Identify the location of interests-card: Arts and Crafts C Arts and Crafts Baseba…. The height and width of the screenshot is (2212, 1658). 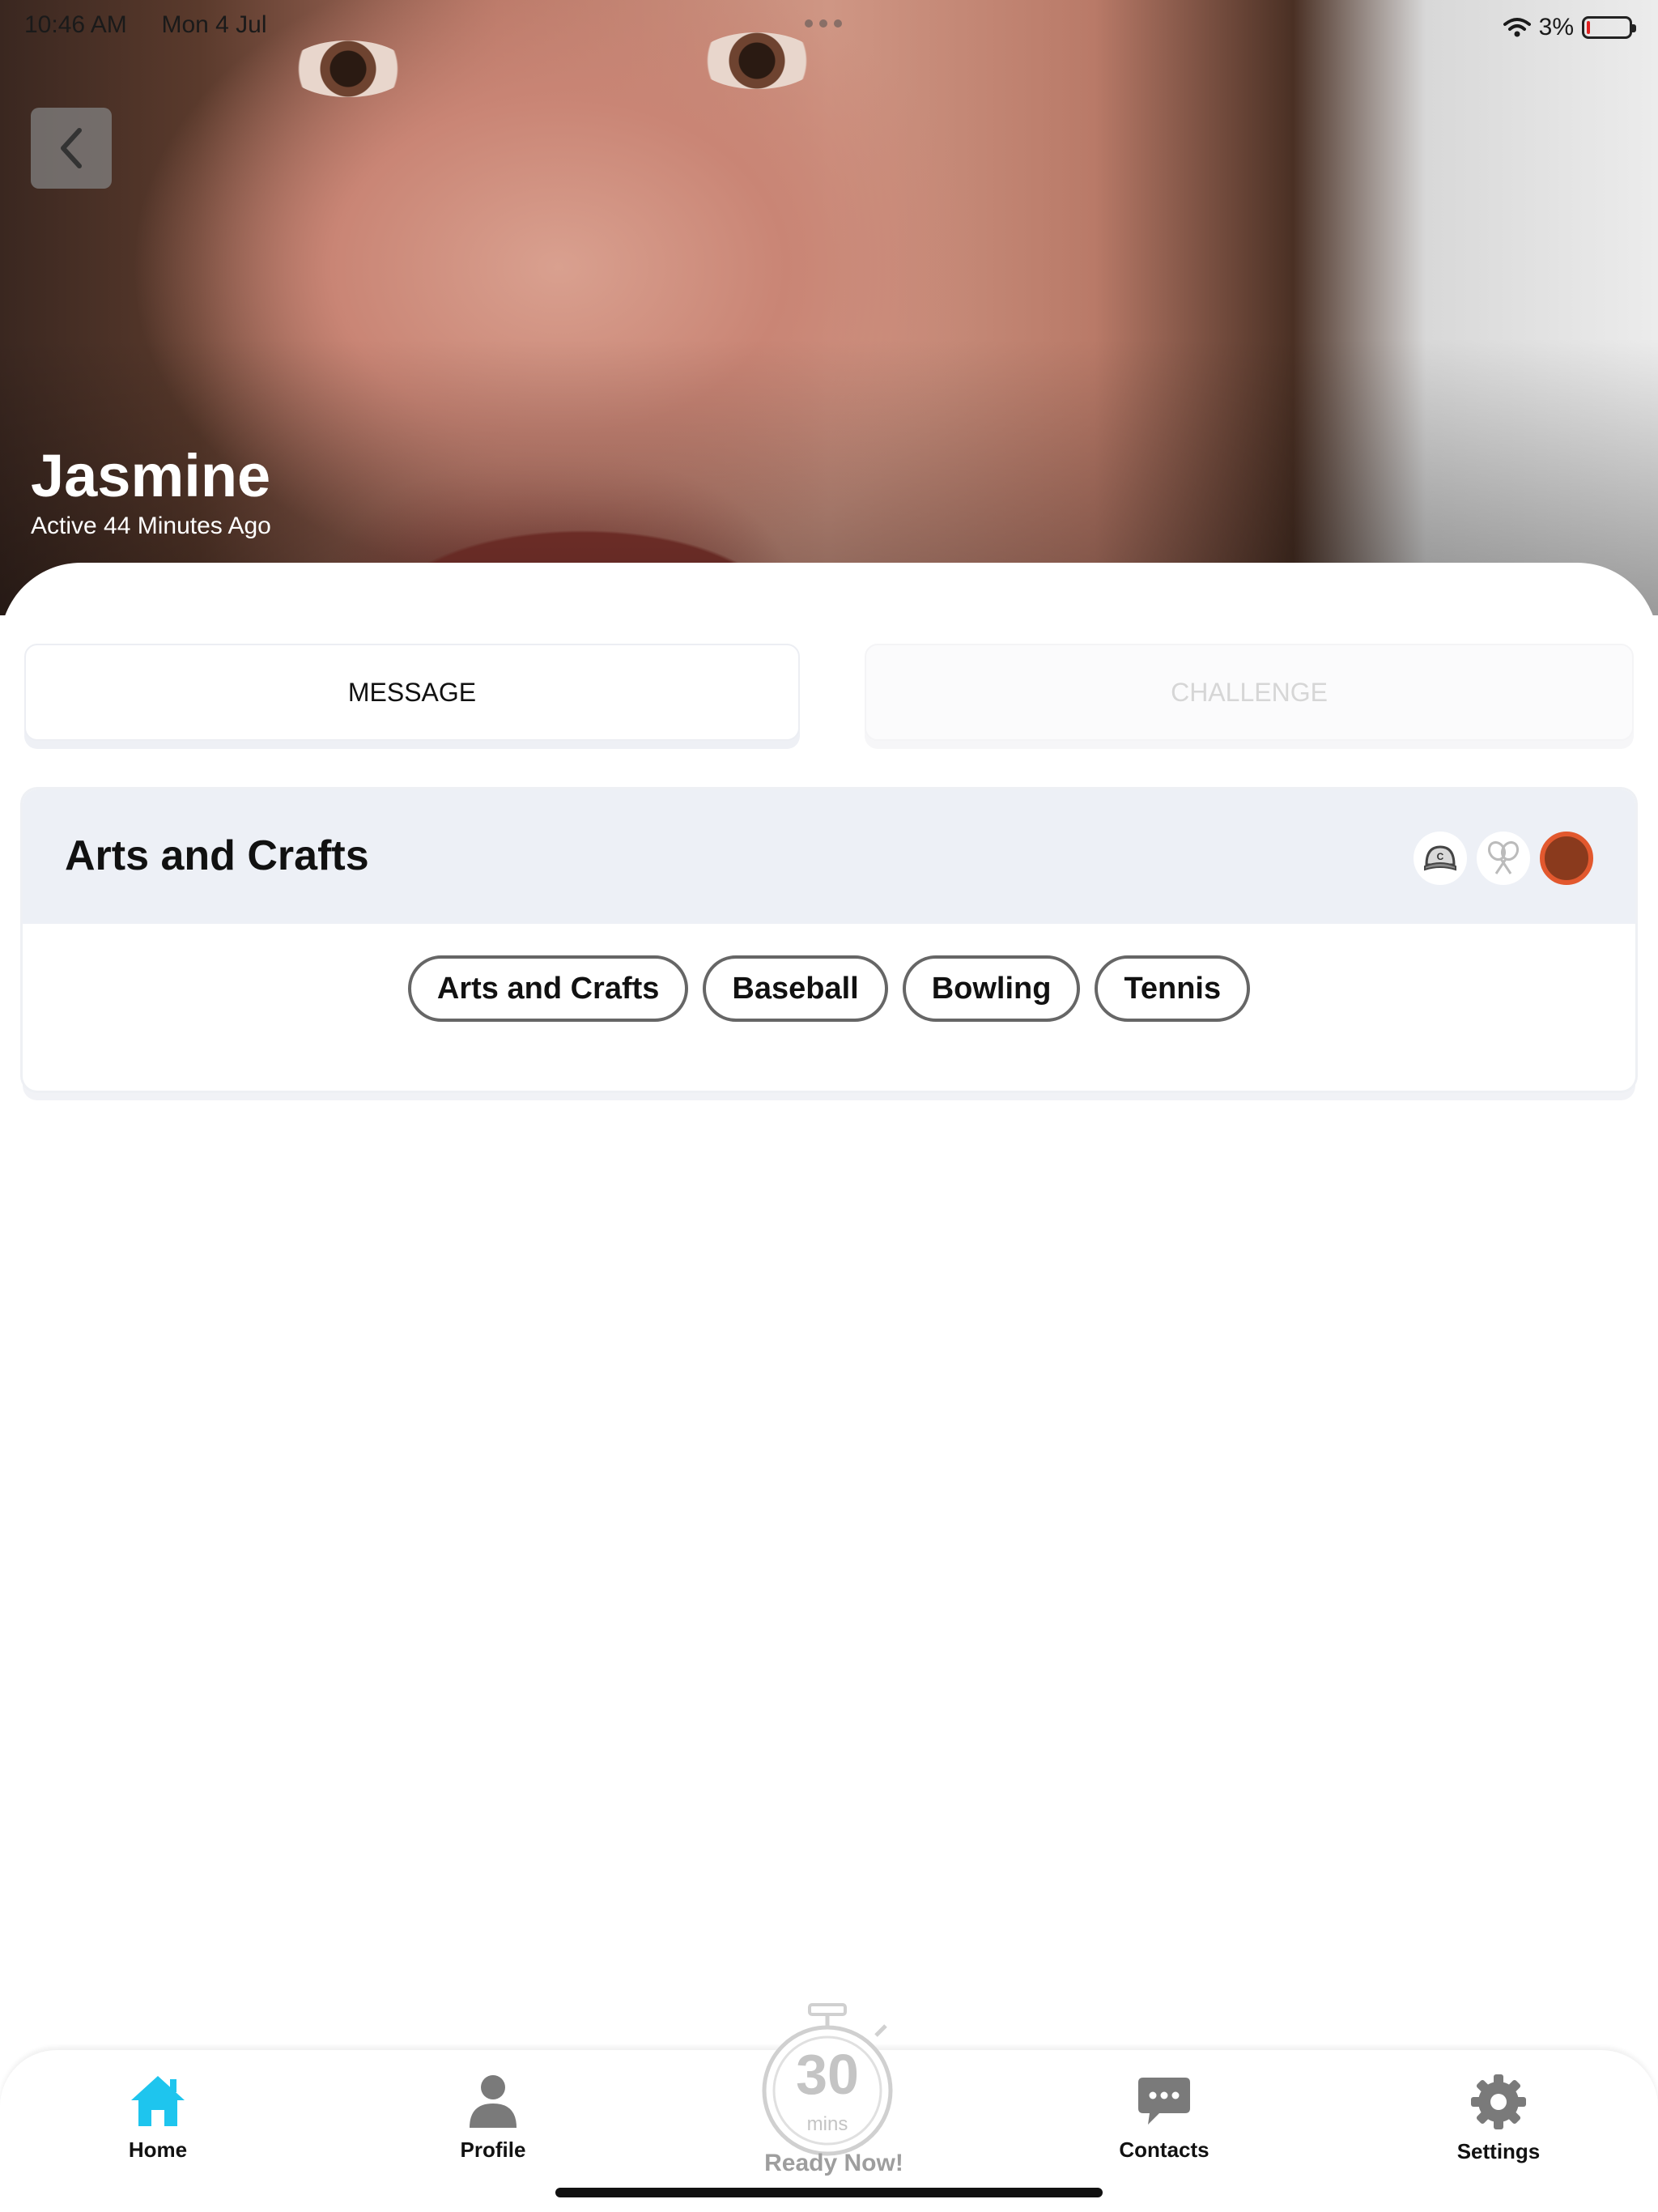
(829, 940).